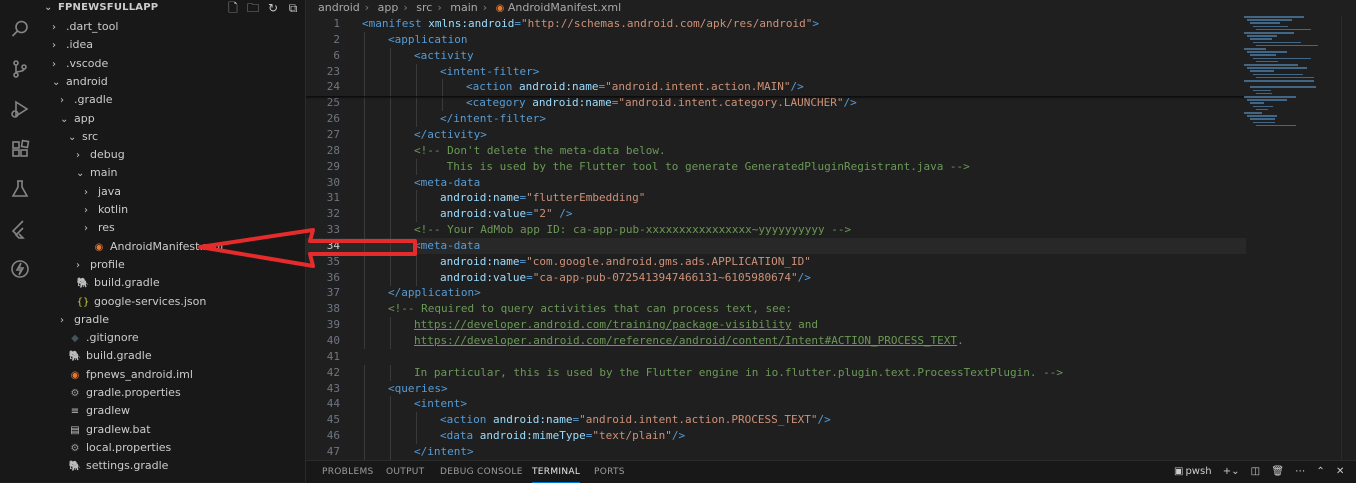 This screenshot has height=483, width=1356. What do you see at coordinates (172, 119) in the screenshot?
I see `tree-folder: ⌄ app` at bounding box center [172, 119].